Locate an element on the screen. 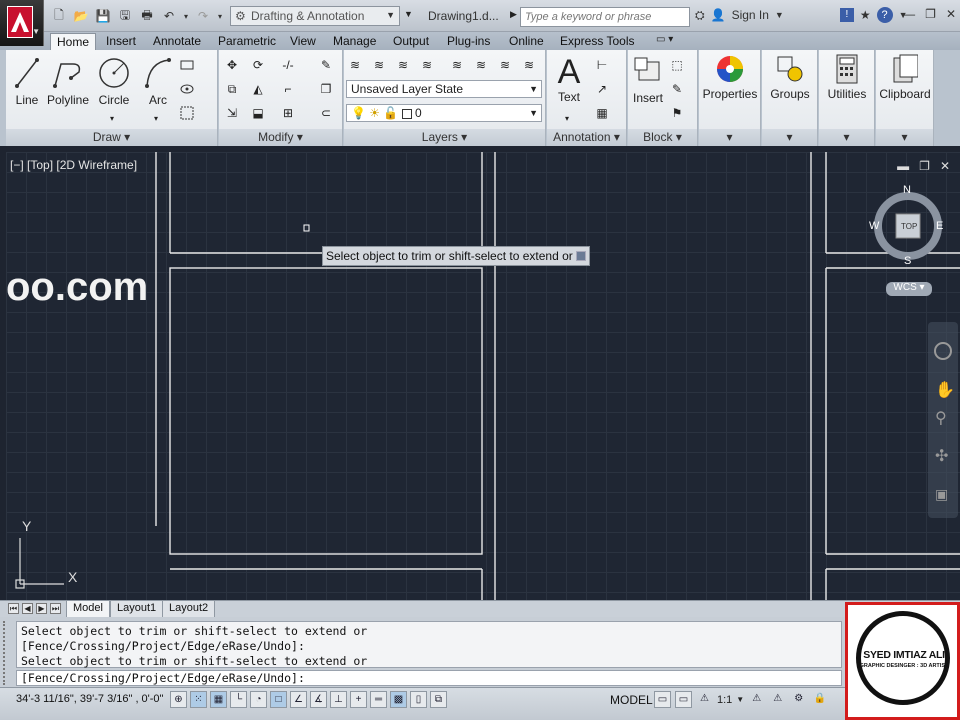 The image size is (960, 720). ortho-mode-icon: └ is located at coordinates (238, 699).